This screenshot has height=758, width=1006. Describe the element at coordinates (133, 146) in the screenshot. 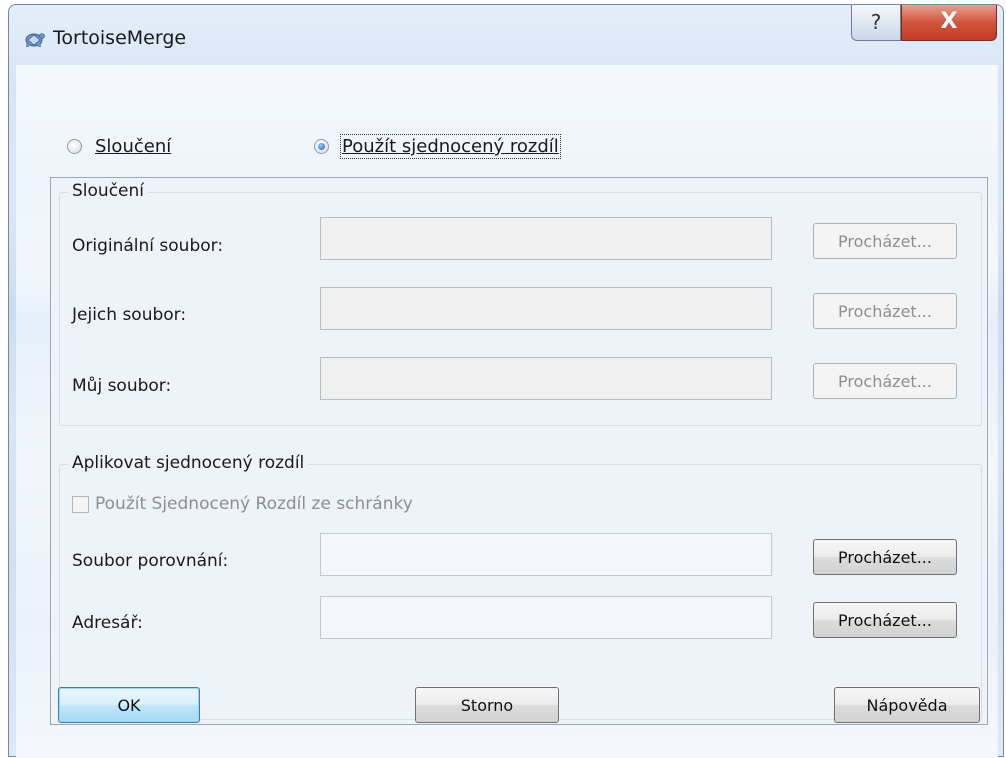

I see `merge-mode-label: Sloučení` at that location.